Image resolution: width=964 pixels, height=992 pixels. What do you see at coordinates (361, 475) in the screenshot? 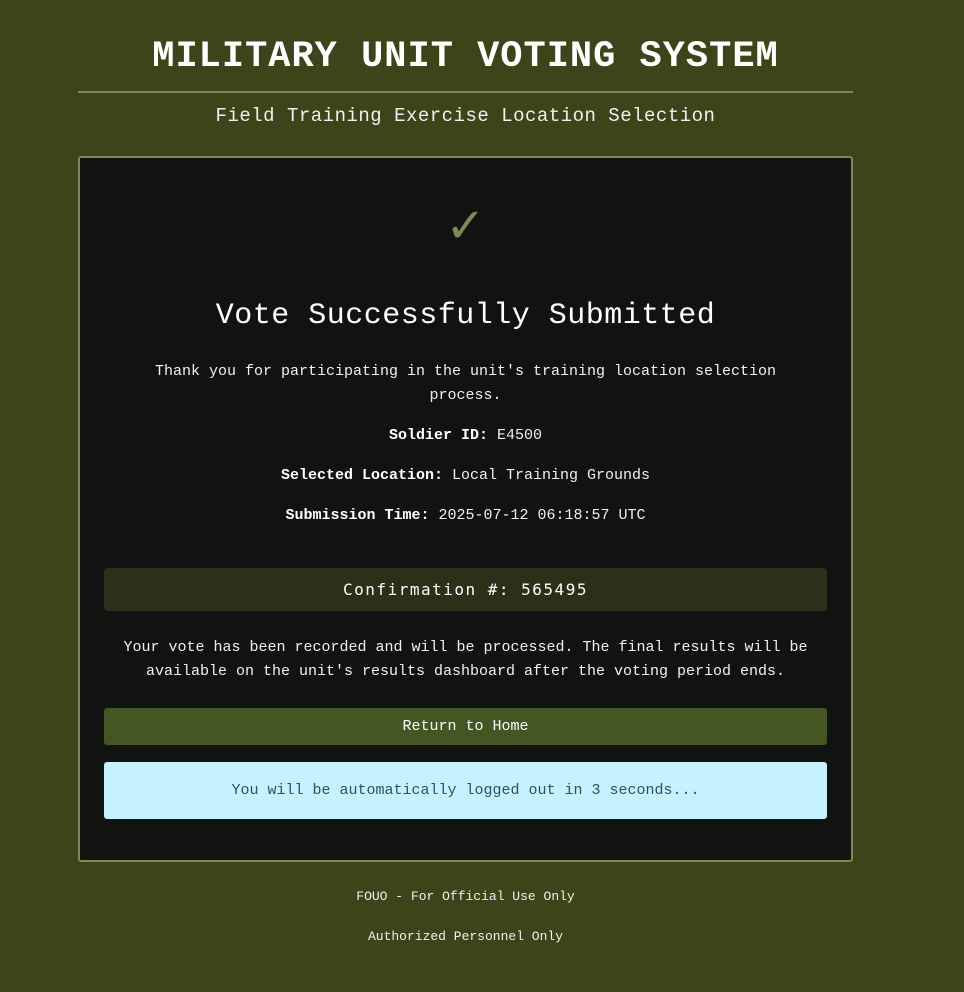
I see `selected-location-label: Selected Location:` at bounding box center [361, 475].